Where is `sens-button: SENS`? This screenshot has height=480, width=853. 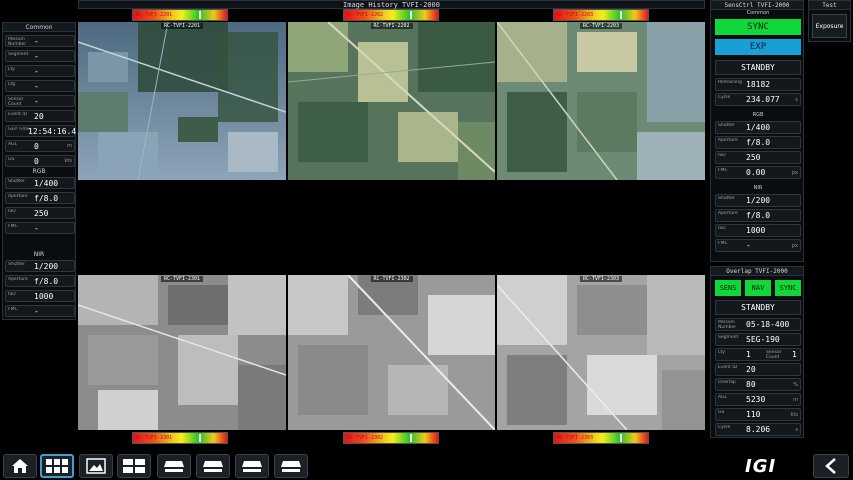 sens-button: SENS is located at coordinates (728, 288).